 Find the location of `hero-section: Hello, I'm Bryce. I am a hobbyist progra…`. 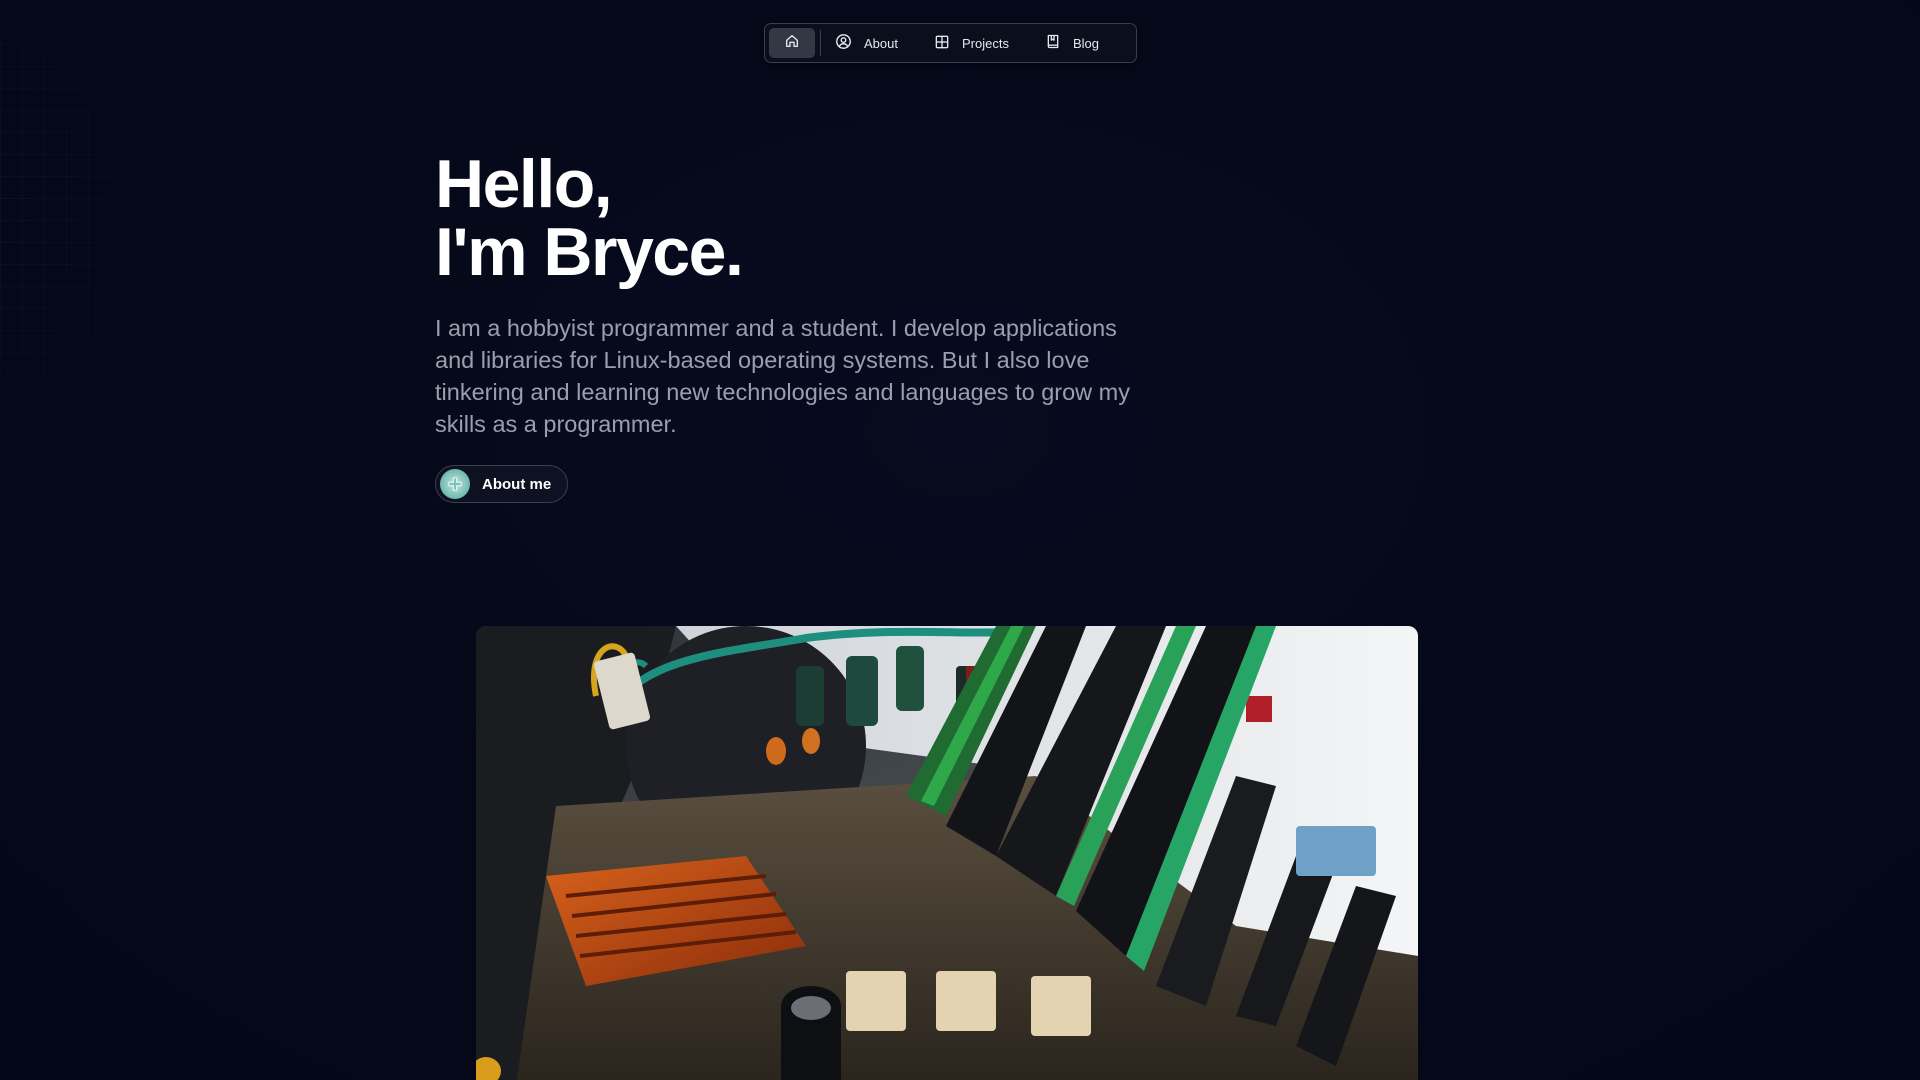

hero-section: Hello, I'm Bryce. I am a hobbyist progra… is located at coordinates (800, 326).